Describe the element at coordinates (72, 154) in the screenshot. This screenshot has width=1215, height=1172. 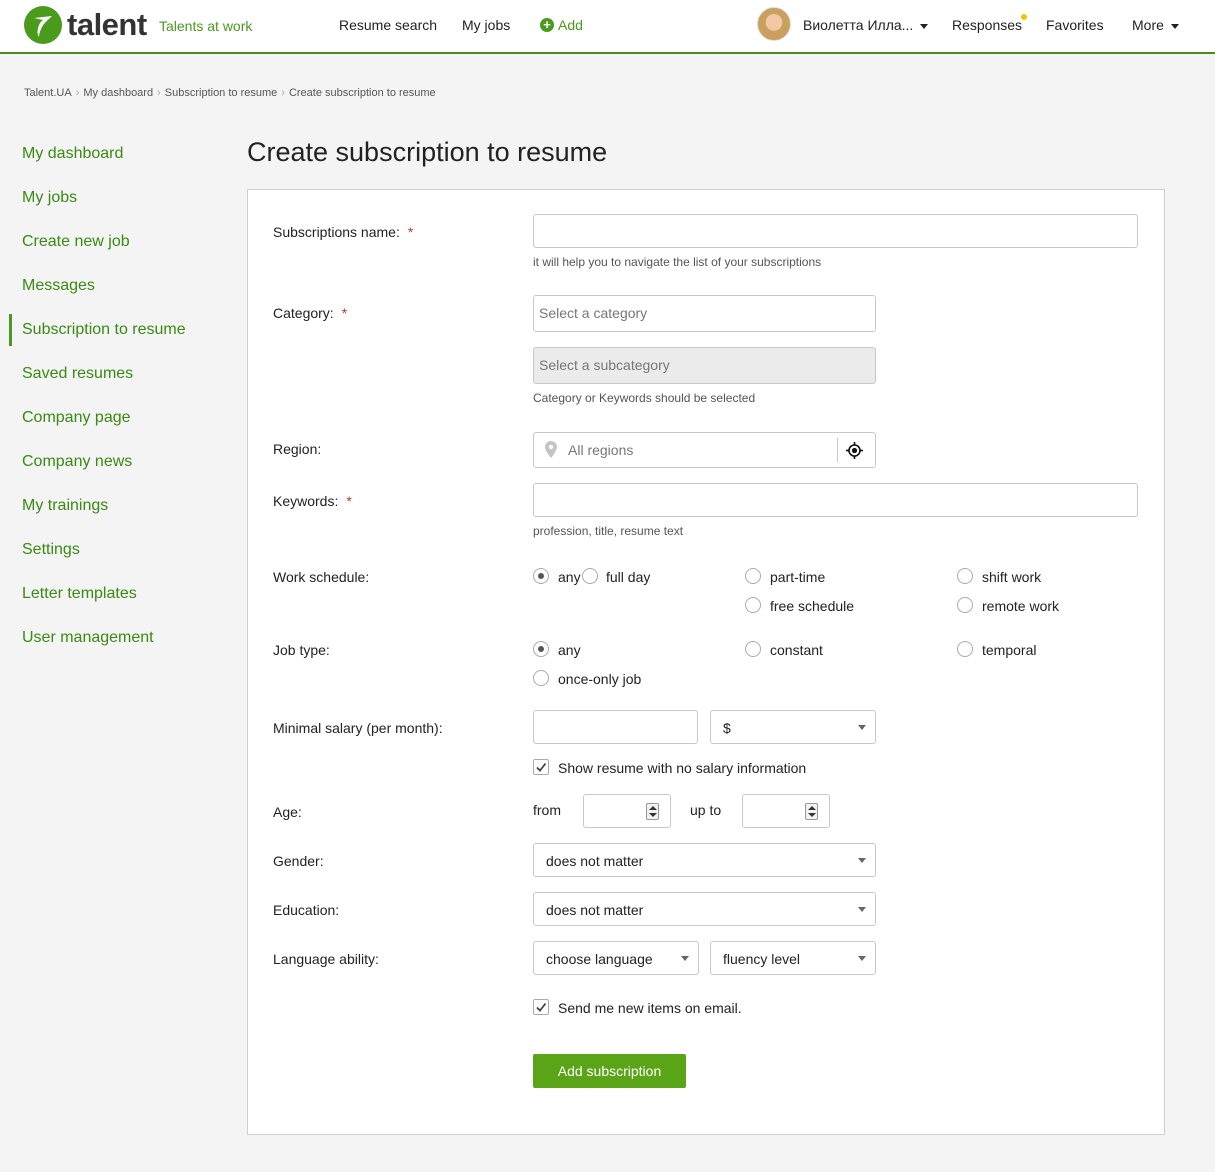
I see `sidebar-item-my-dashboard: My dashboard` at that location.